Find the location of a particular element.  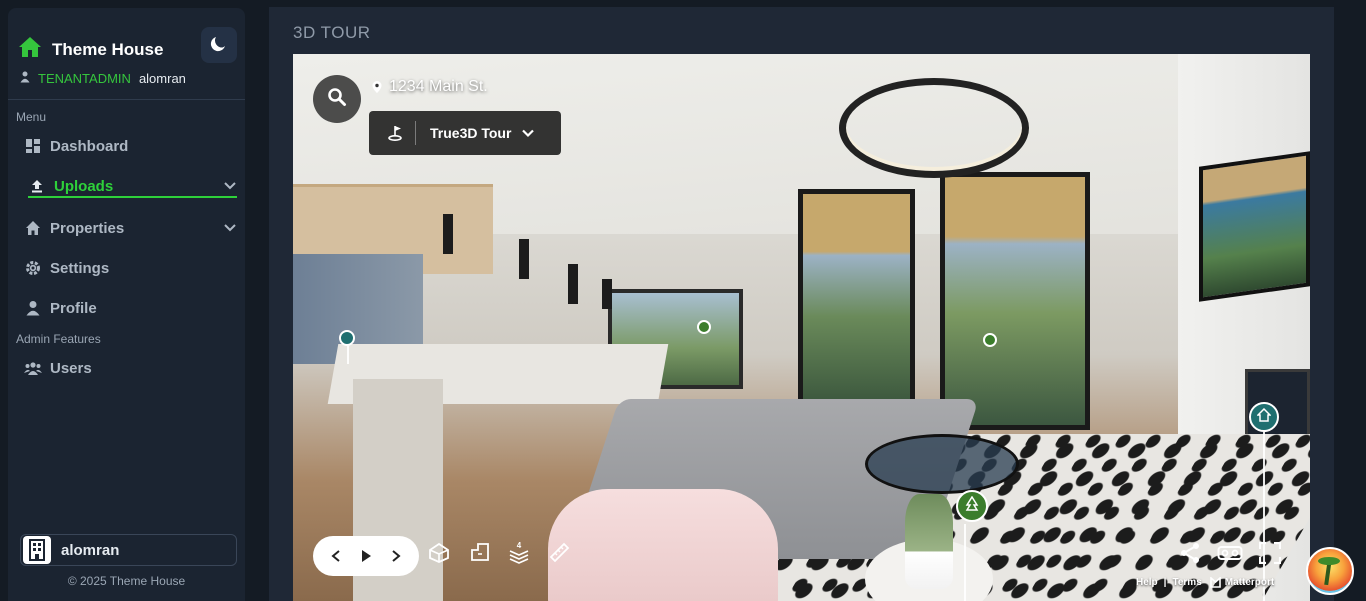

dollhouse-view-button is located at coordinates (439, 554).